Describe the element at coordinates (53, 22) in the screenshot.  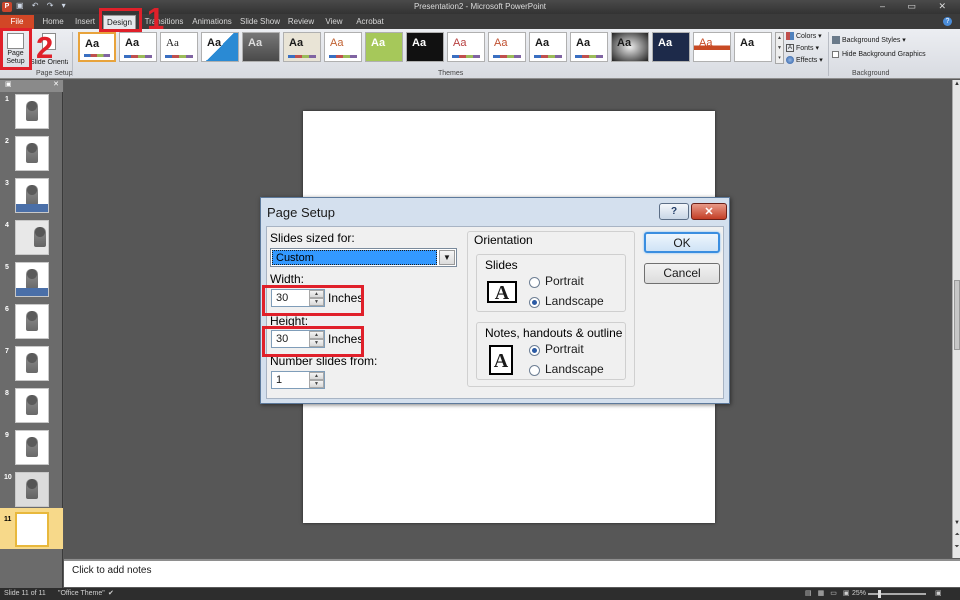
I see `tab-home: Home` at that location.